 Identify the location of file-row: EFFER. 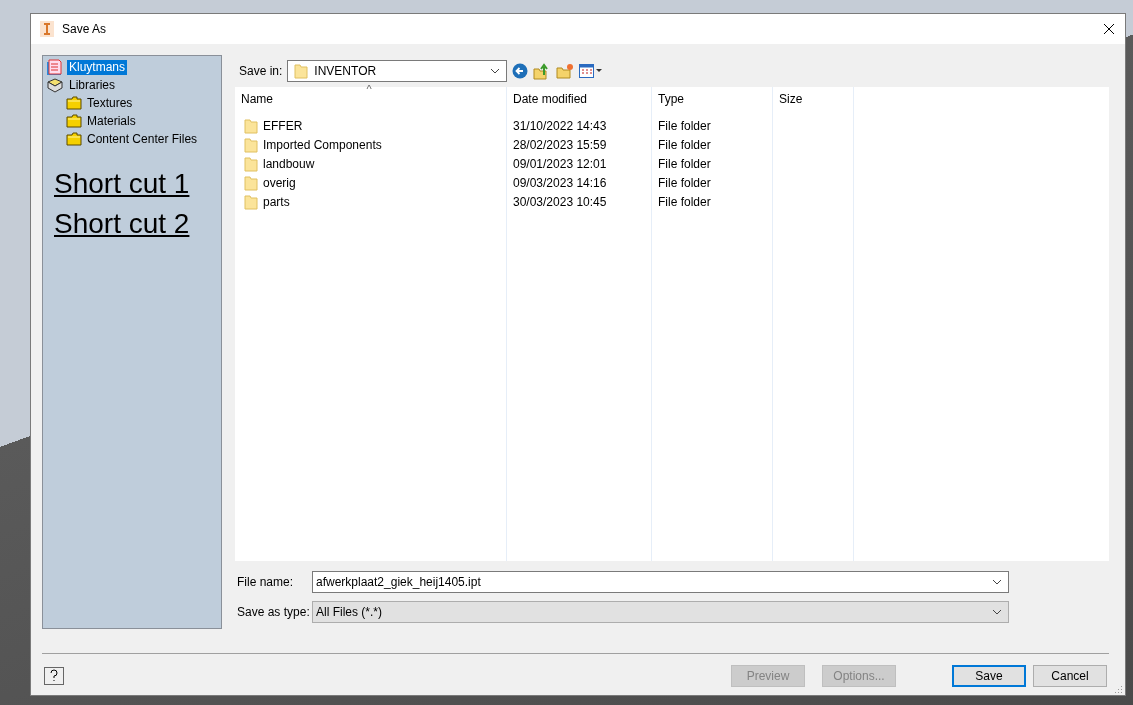
(370, 126).